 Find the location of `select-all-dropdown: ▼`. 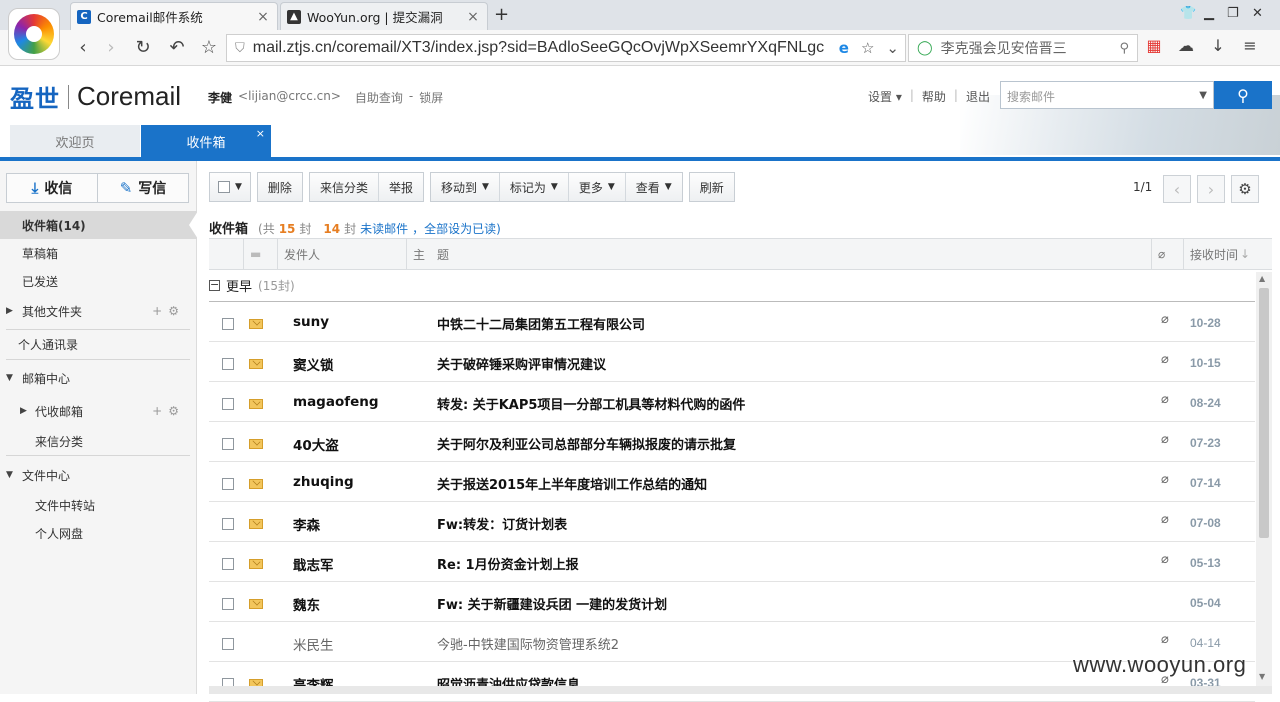

select-all-dropdown: ▼ is located at coordinates (230, 187).